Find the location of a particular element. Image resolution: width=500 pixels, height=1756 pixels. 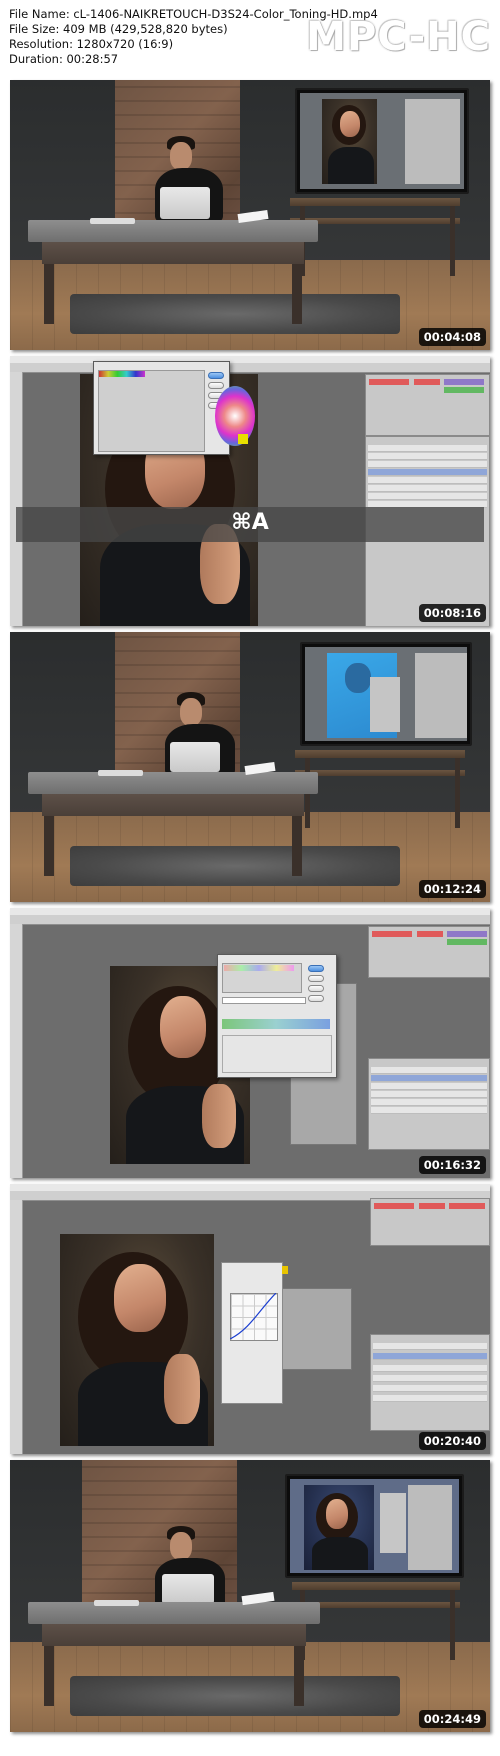

thumbnail-5: 00:20:40 is located at coordinates (250, 1319).